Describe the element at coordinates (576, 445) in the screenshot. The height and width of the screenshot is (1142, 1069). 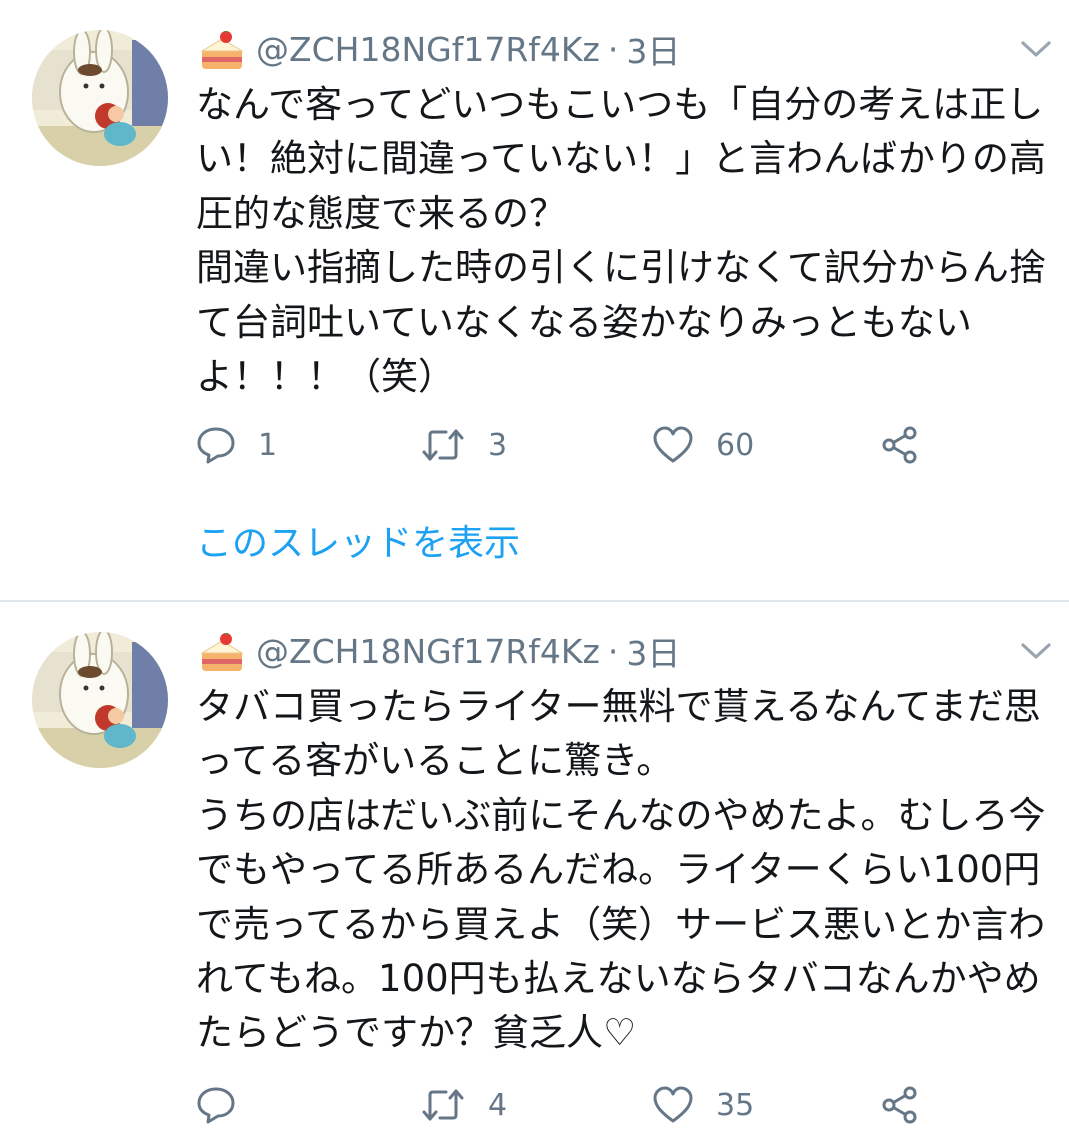
I see `tweet-actions: 1 3 60` at that location.